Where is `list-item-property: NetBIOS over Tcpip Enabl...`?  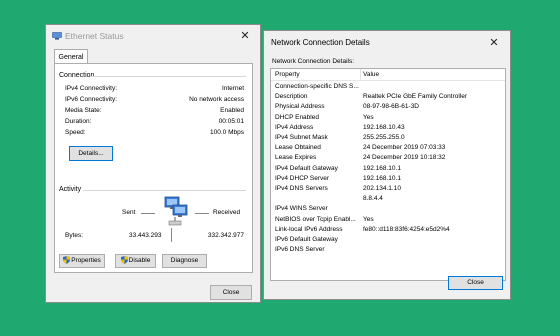
list-item-property: NetBIOS over Tcpip Enabl... is located at coordinates (315, 219).